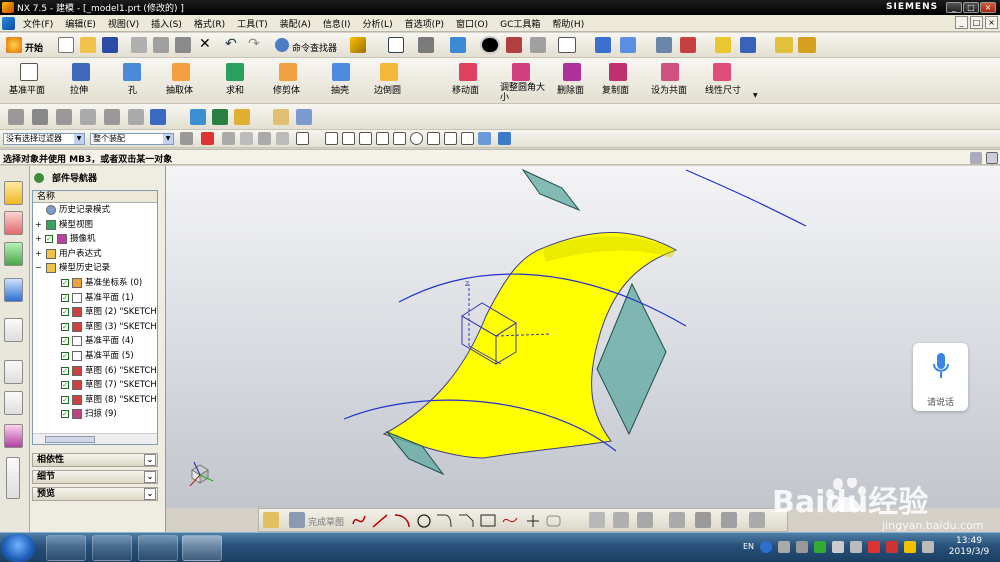 The width and height of the screenshot is (1000, 562). I want to click on copy-face-button: 复制面, so click(615, 89).